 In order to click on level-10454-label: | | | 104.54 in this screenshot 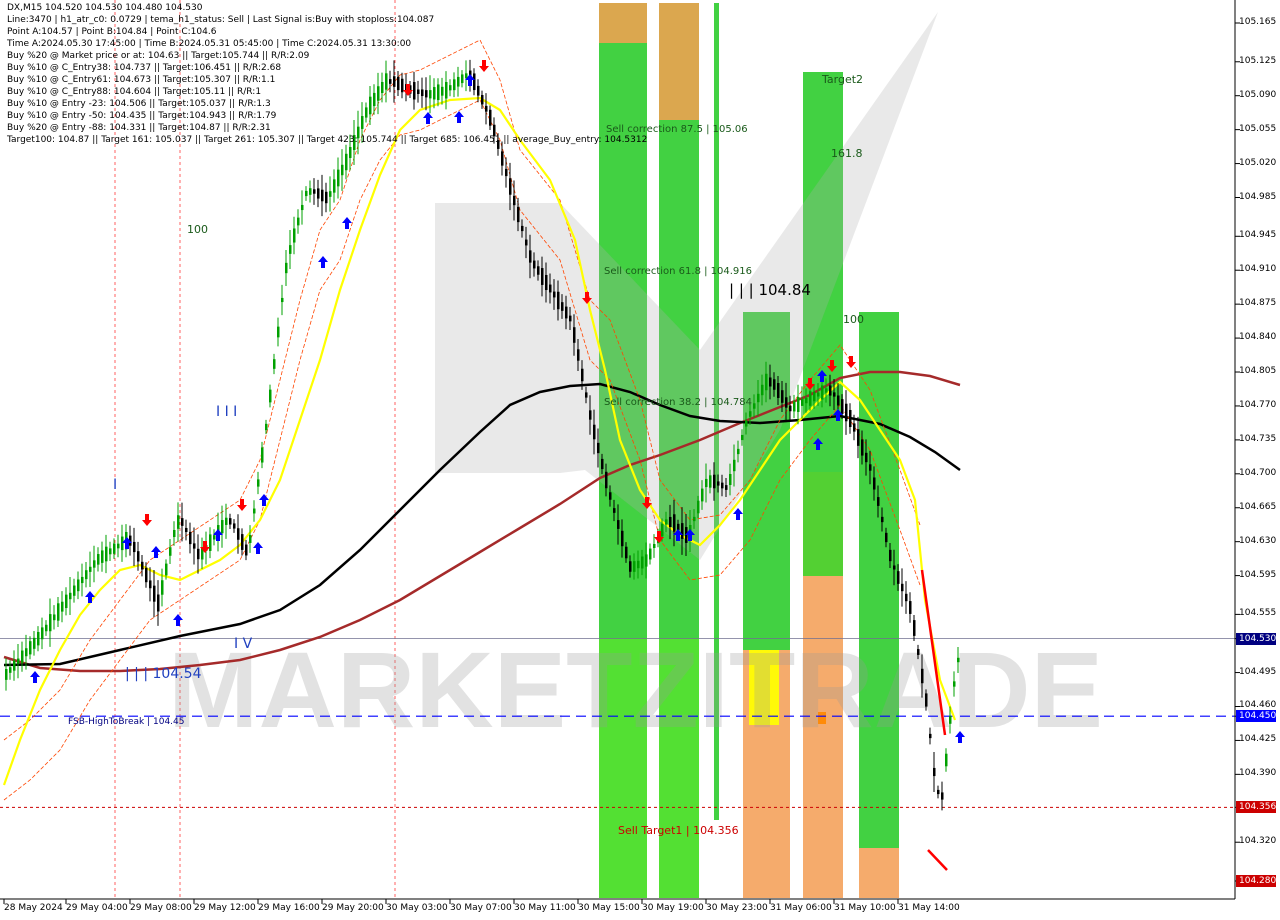, I will do `click(163, 674)`.